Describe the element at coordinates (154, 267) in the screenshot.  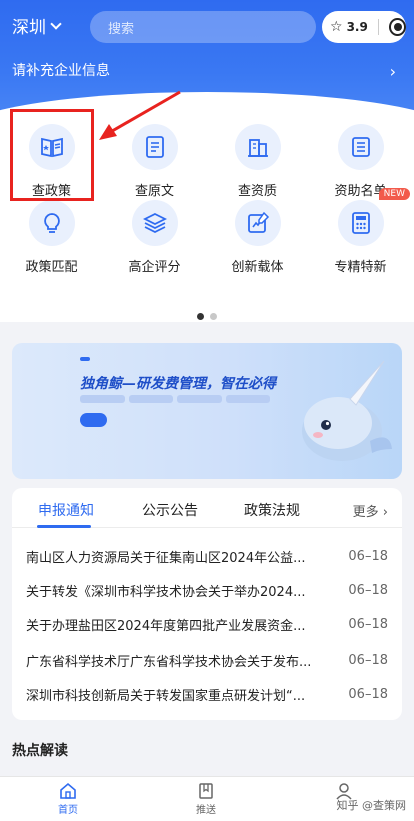
I see `grid-label: 高企评分` at that location.